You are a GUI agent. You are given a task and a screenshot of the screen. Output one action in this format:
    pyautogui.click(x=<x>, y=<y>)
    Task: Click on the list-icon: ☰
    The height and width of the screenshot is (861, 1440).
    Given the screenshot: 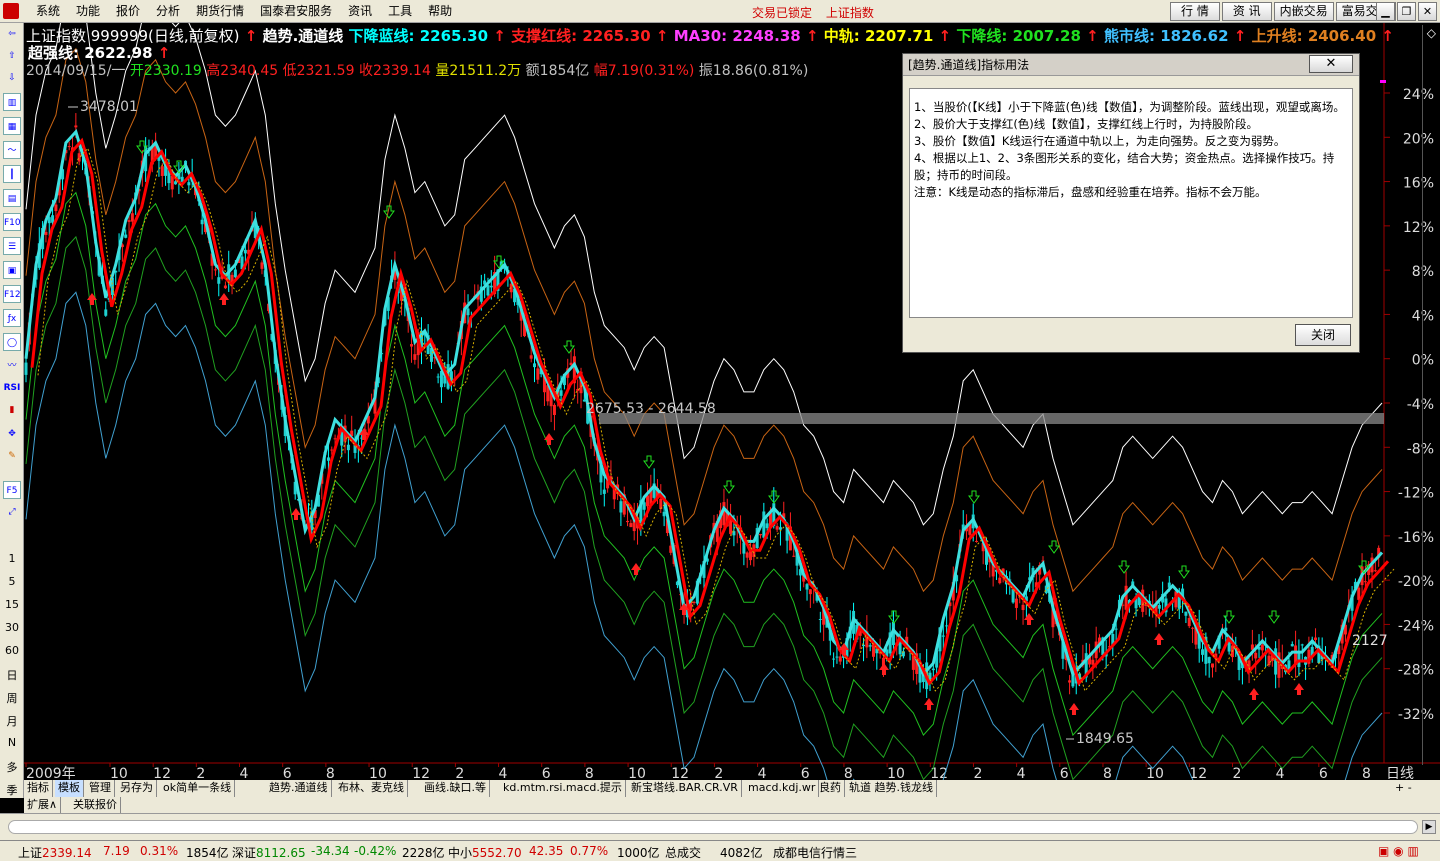 What is the action you would take?
    pyautogui.click(x=12, y=246)
    